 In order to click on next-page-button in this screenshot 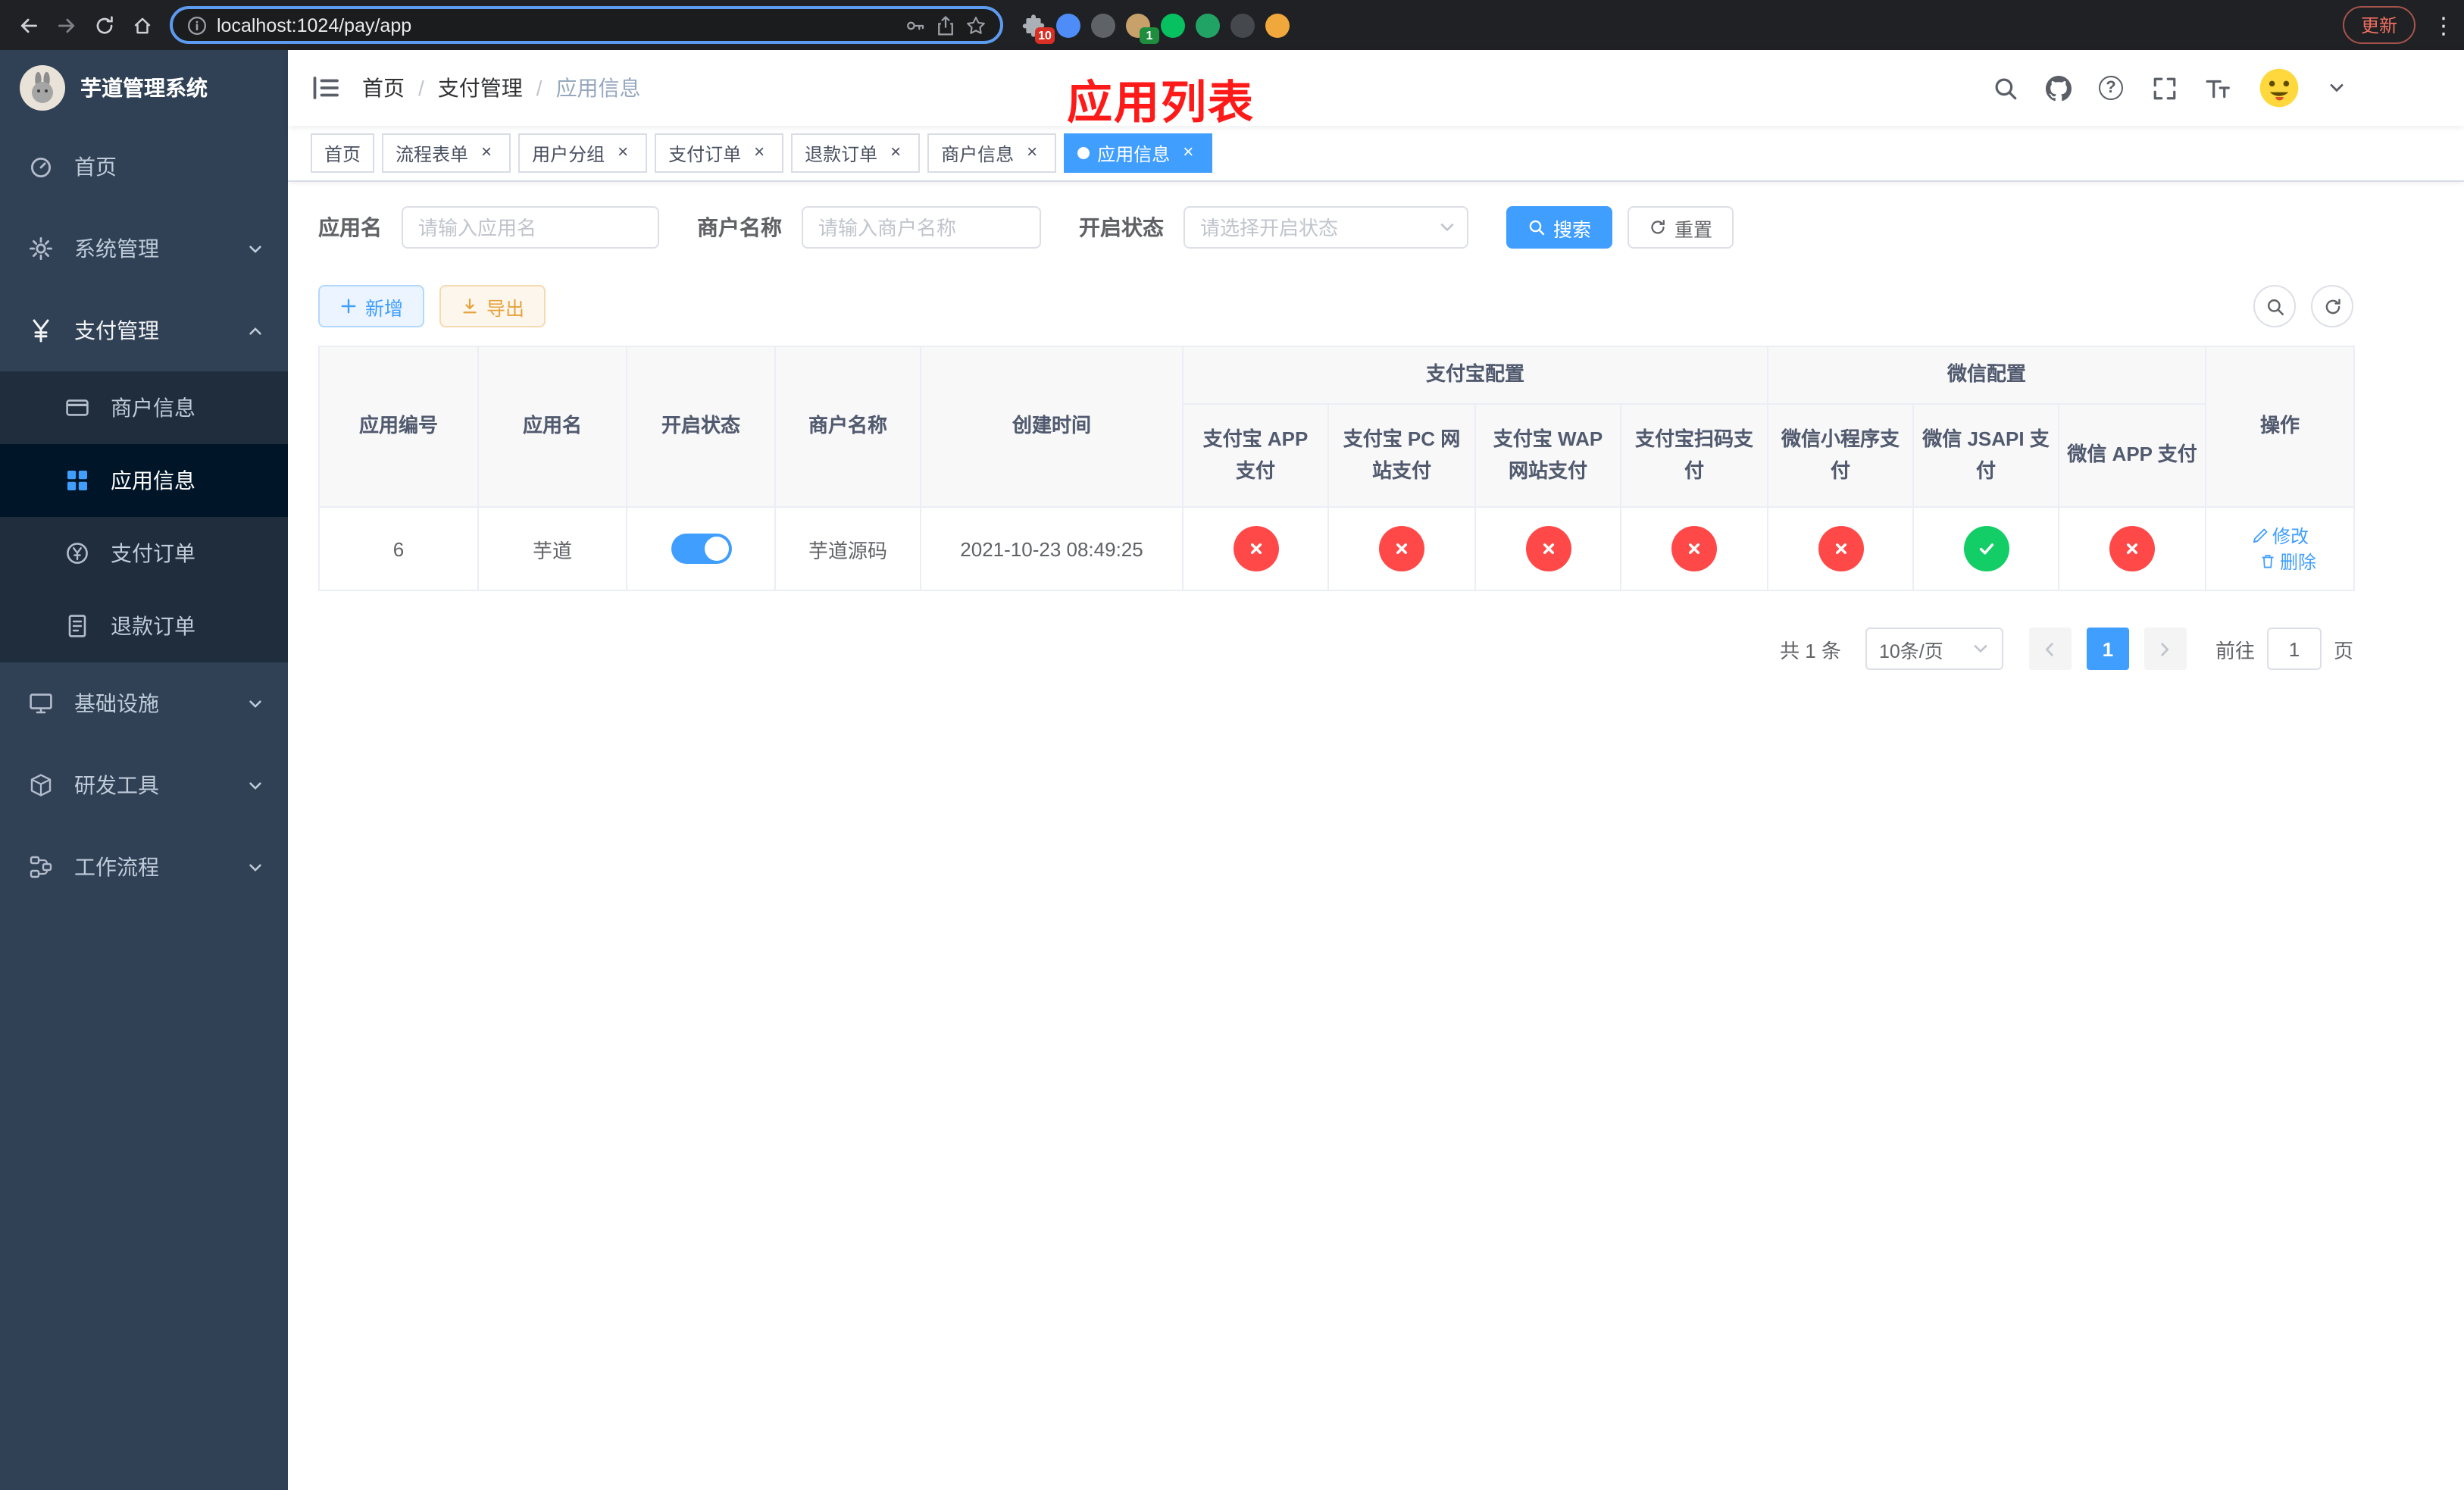, I will do `click(2165, 649)`.